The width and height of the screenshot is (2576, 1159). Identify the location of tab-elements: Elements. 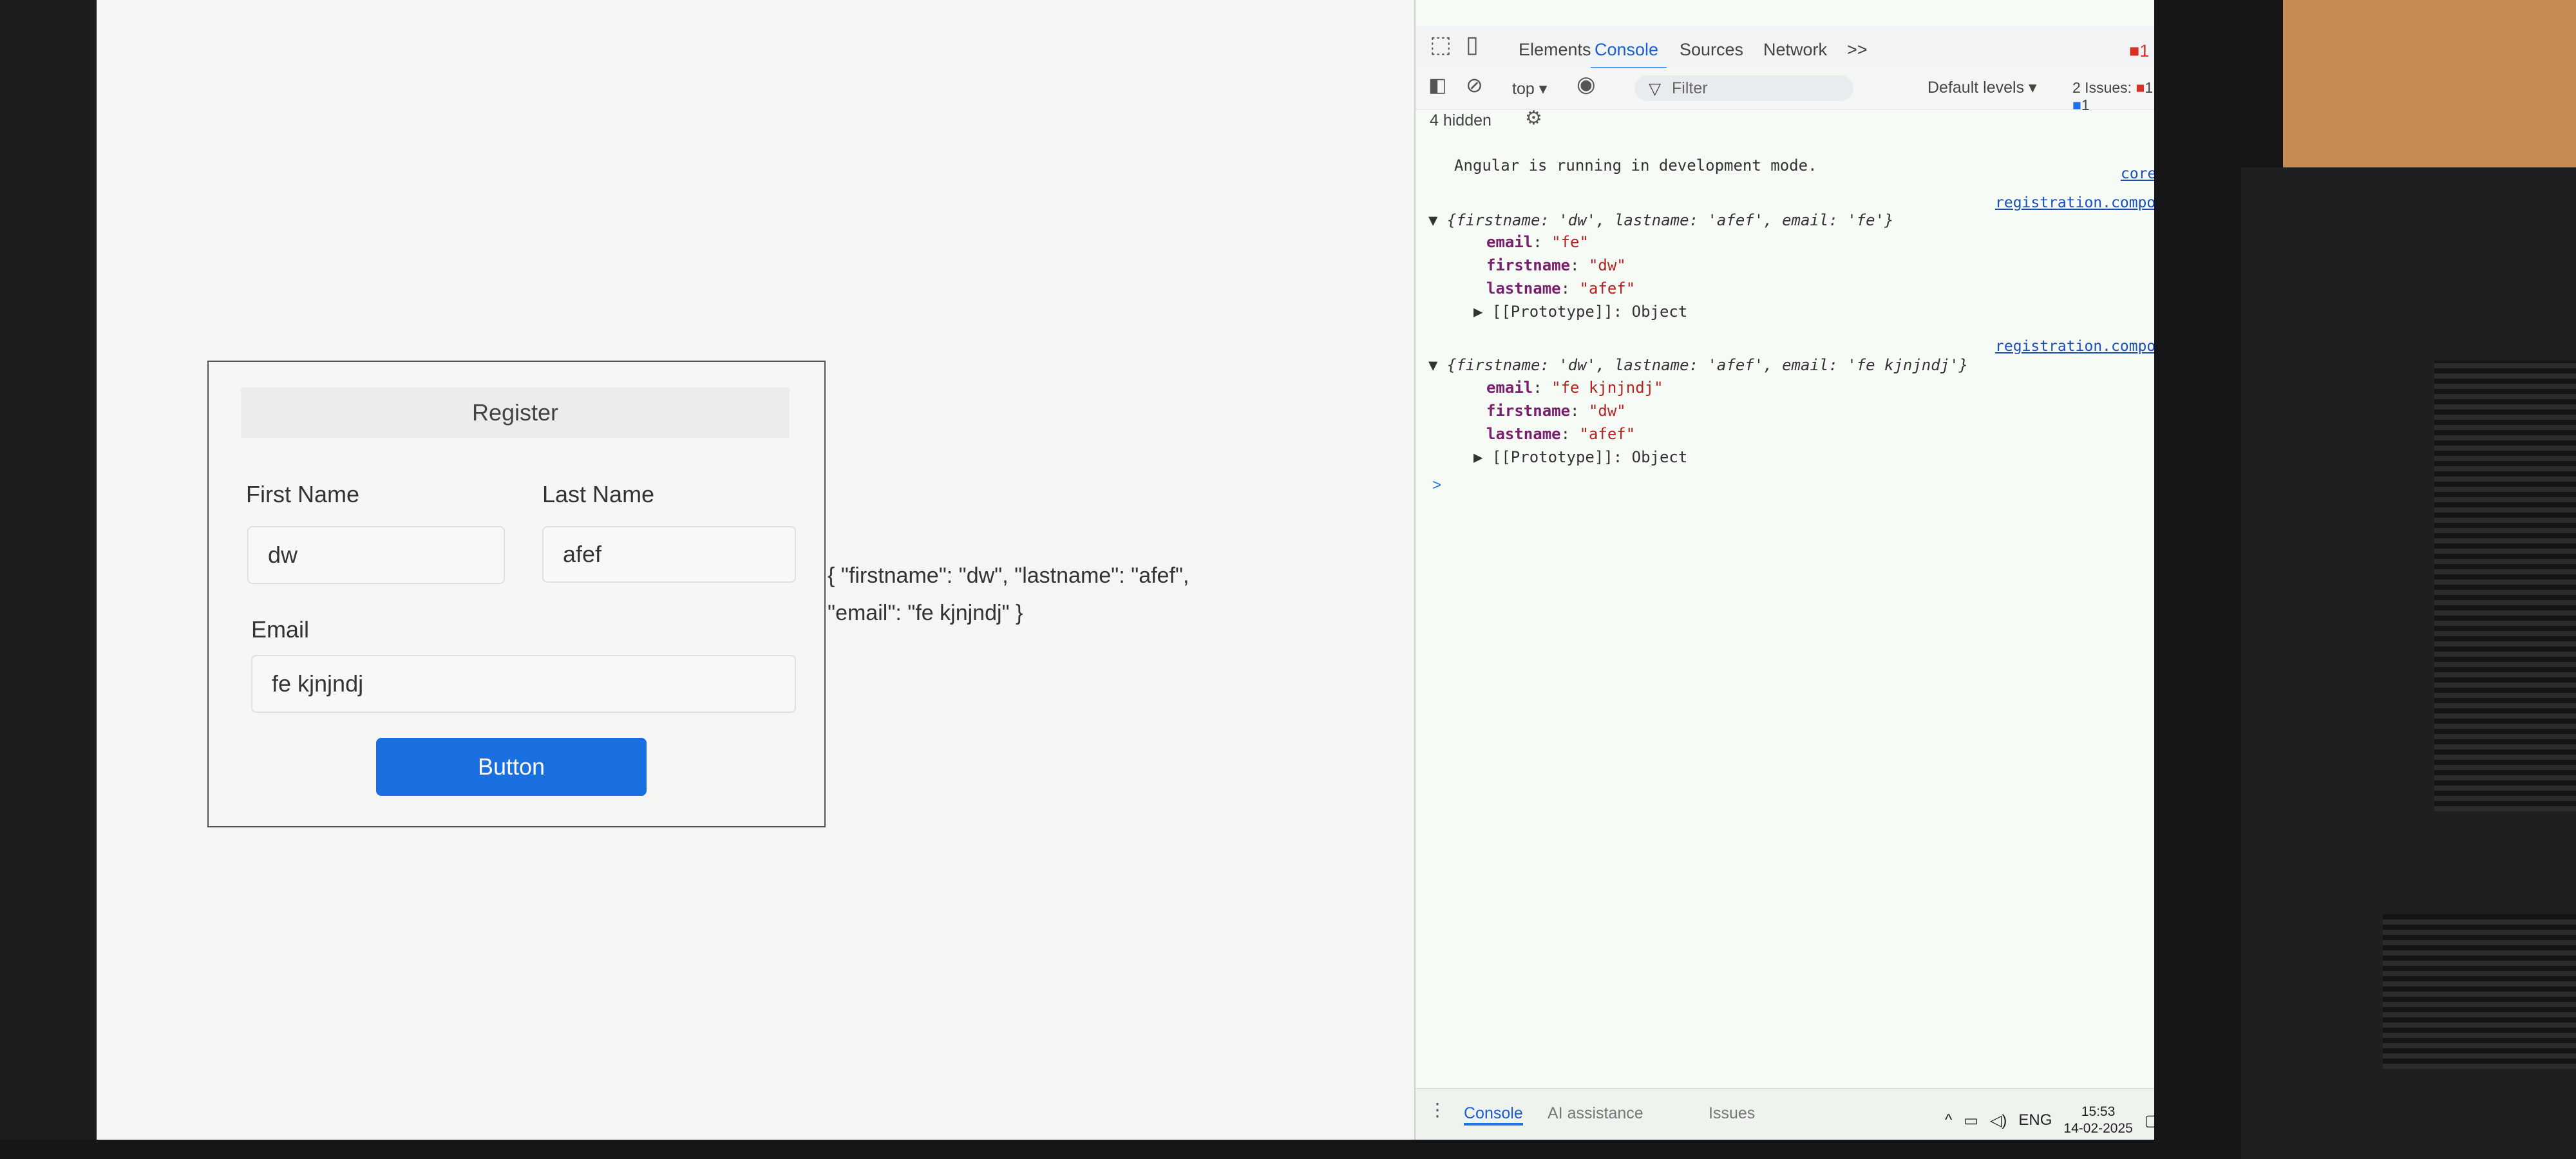
(1555, 50).